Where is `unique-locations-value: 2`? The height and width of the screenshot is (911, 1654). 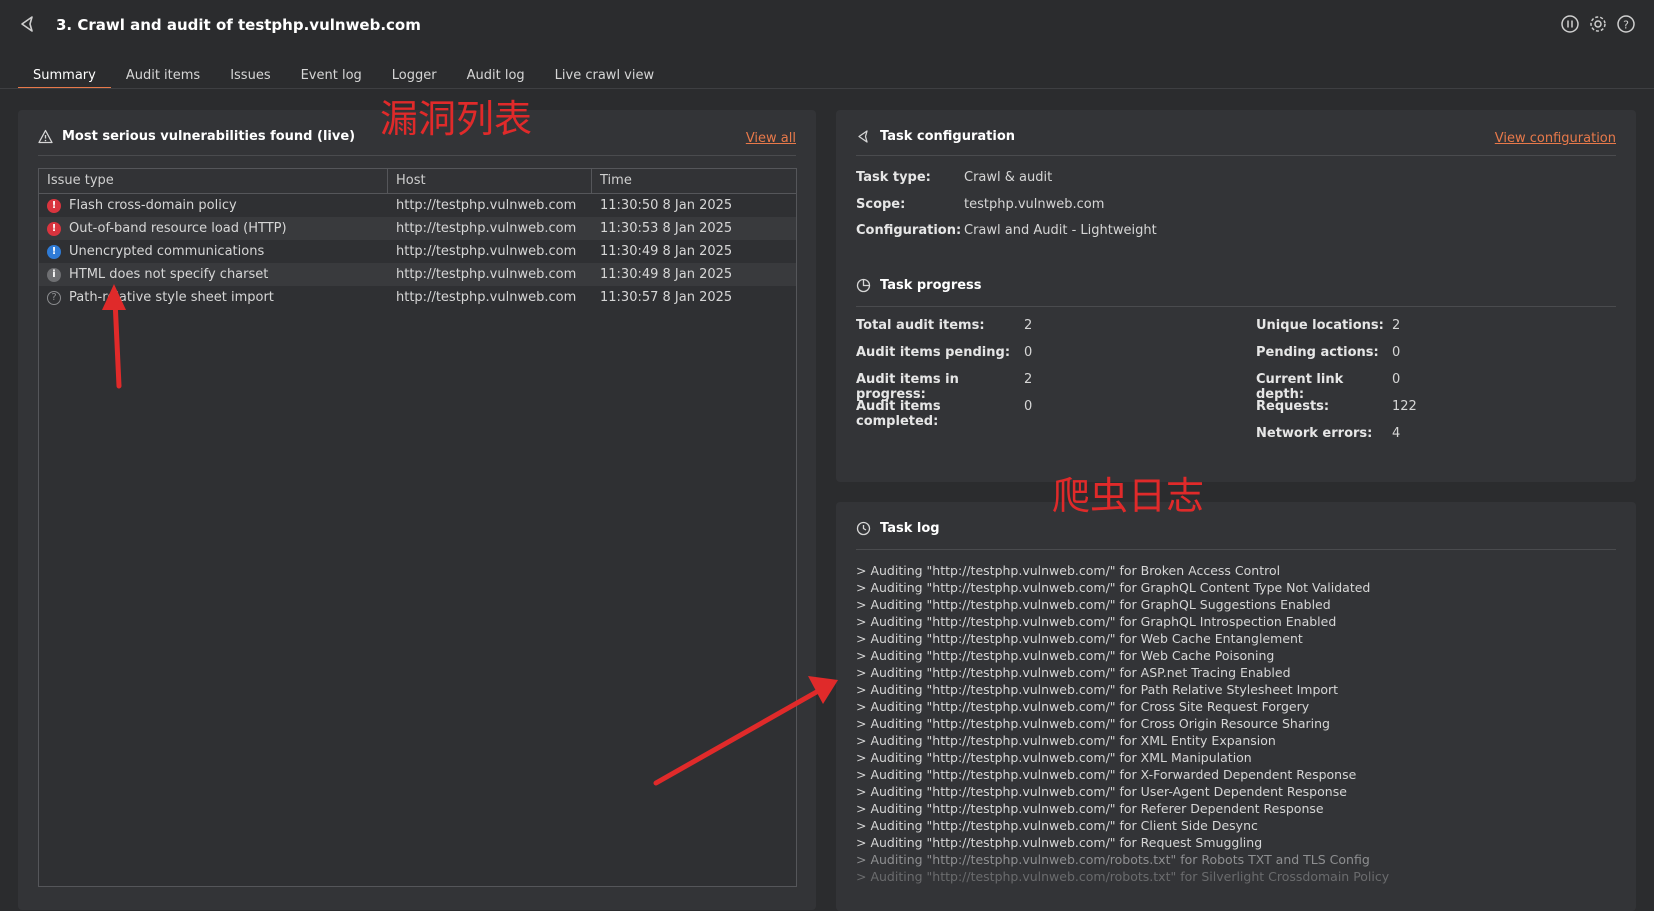 unique-locations-value: 2 is located at coordinates (1396, 325).